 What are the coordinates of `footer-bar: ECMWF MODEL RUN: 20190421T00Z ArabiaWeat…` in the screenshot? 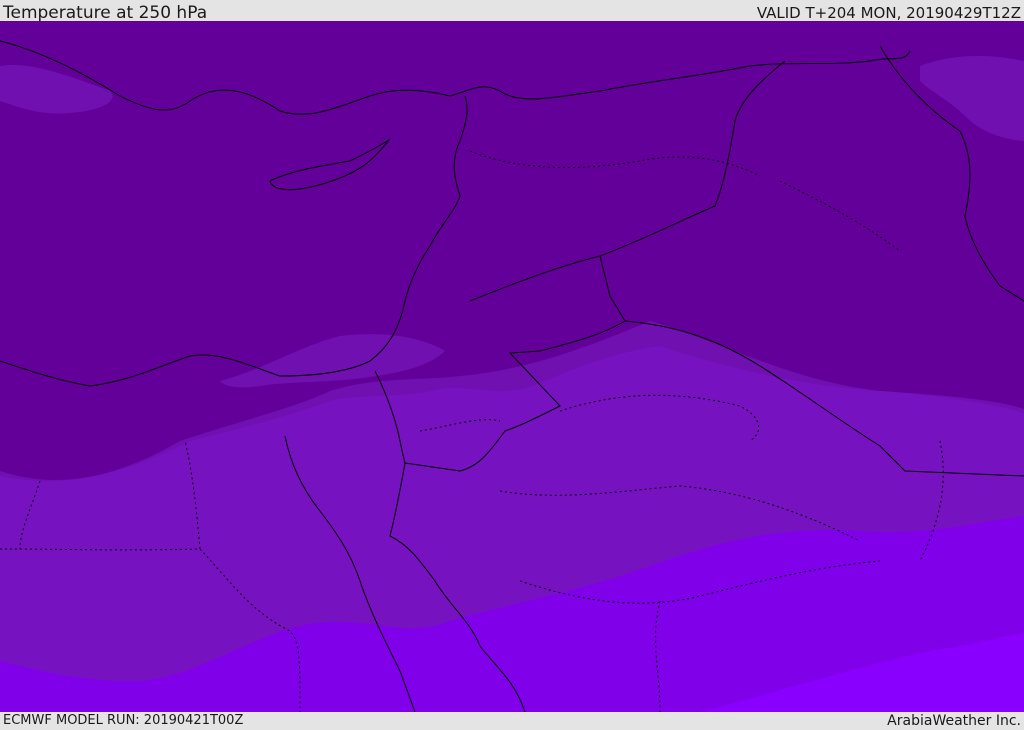 It's located at (512, 720).